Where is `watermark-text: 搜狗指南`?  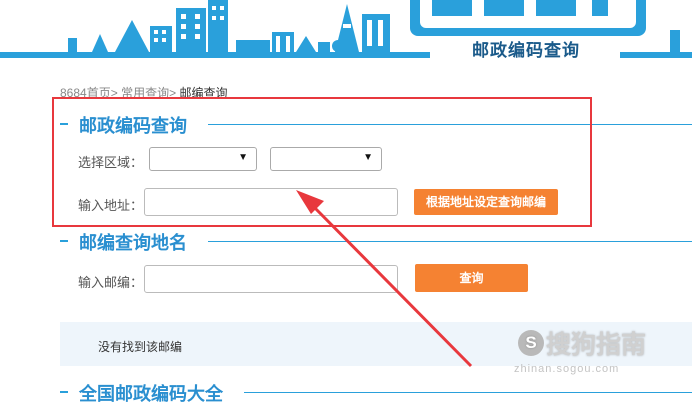
watermark-text: 搜狗指南 is located at coordinates (596, 345).